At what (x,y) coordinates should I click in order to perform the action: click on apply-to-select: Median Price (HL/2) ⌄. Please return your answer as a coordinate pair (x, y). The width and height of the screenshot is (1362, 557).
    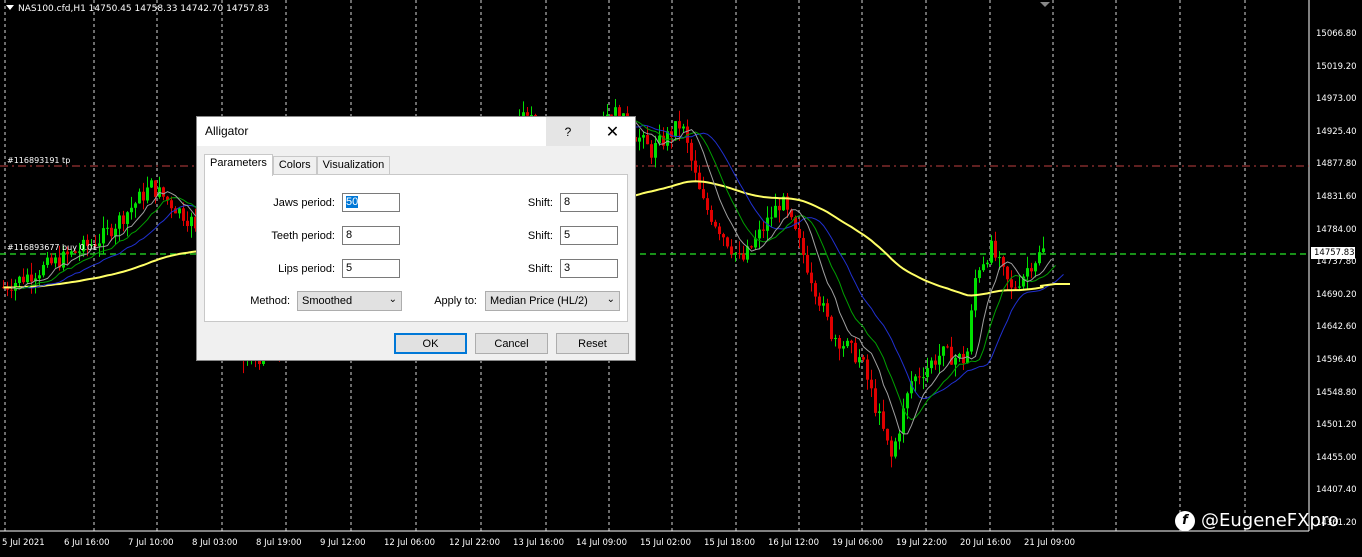
    Looking at the image, I should click on (552, 301).